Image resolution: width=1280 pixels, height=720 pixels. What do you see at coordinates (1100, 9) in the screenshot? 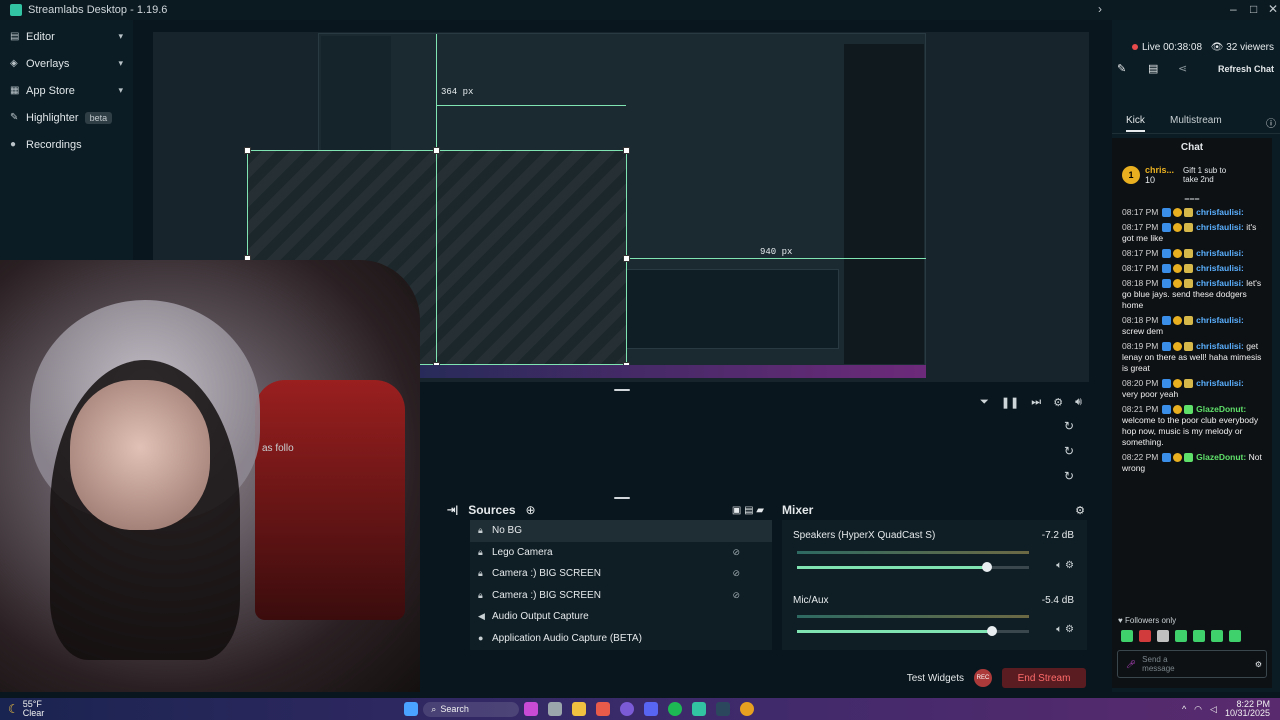
I see `collapse-chat-icon: ›` at bounding box center [1100, 9].